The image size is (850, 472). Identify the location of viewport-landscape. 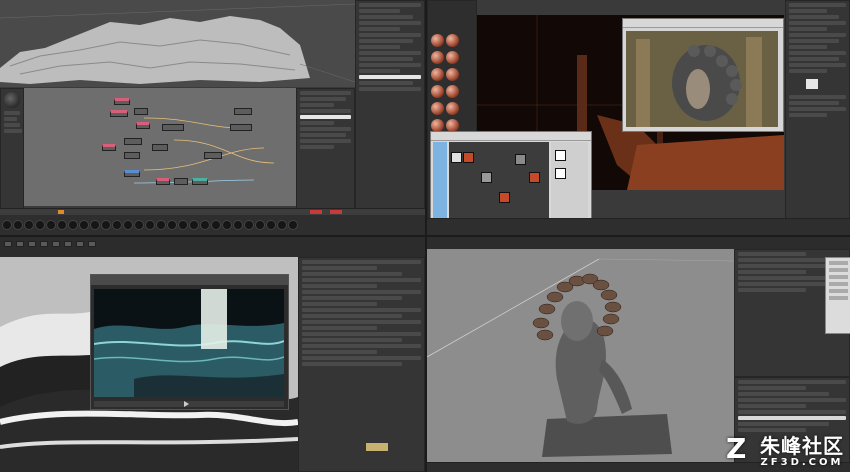
(178, 43).